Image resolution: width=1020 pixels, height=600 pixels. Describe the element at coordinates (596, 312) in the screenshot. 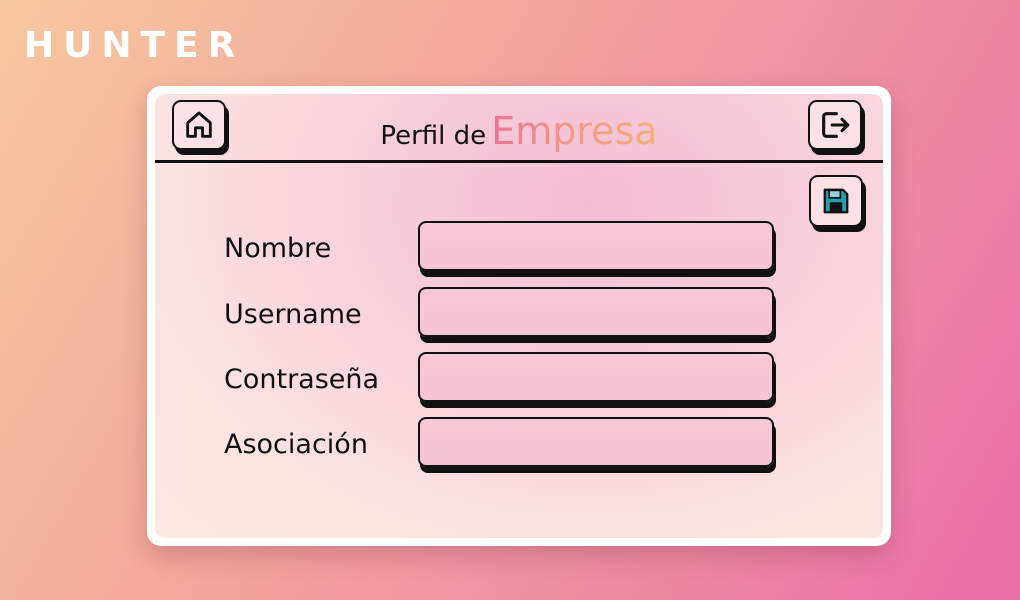

I see `username-input` at that location.